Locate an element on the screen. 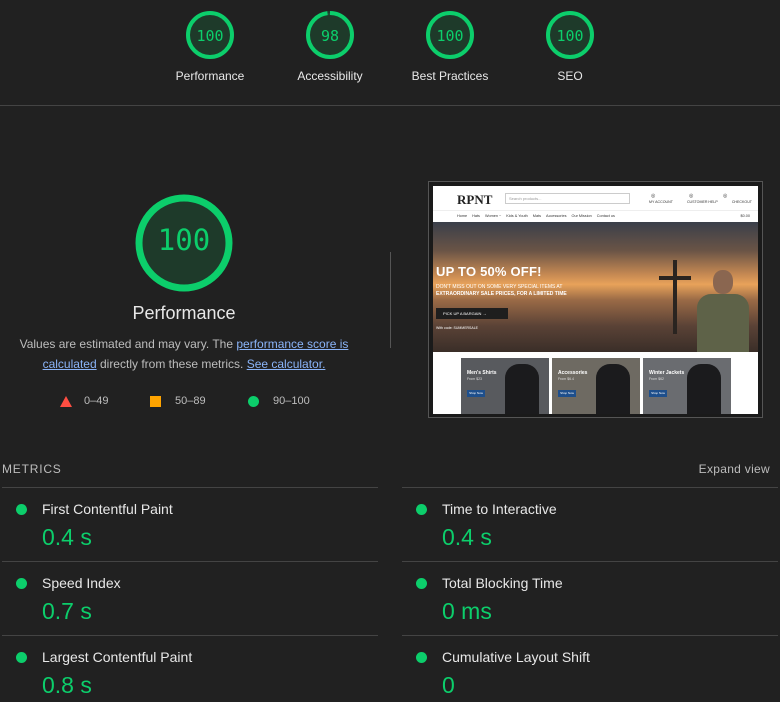 This screenshot has height=702, width=780. header-link: CUSTOMER HELP is located at coordinates (702, 202).